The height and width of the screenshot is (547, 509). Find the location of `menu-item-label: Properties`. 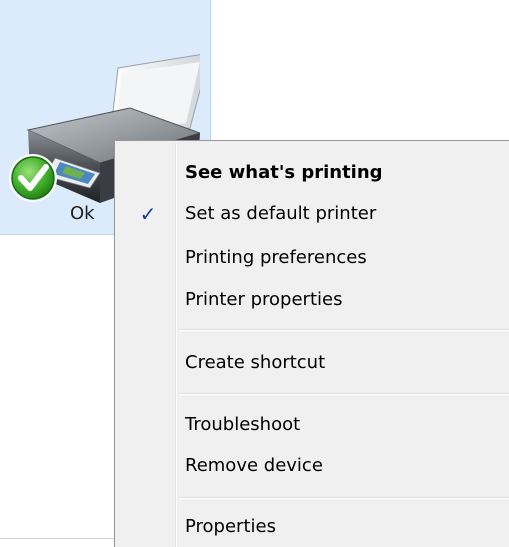

menu-item-label: Properties is located at coordinates (230, 526).